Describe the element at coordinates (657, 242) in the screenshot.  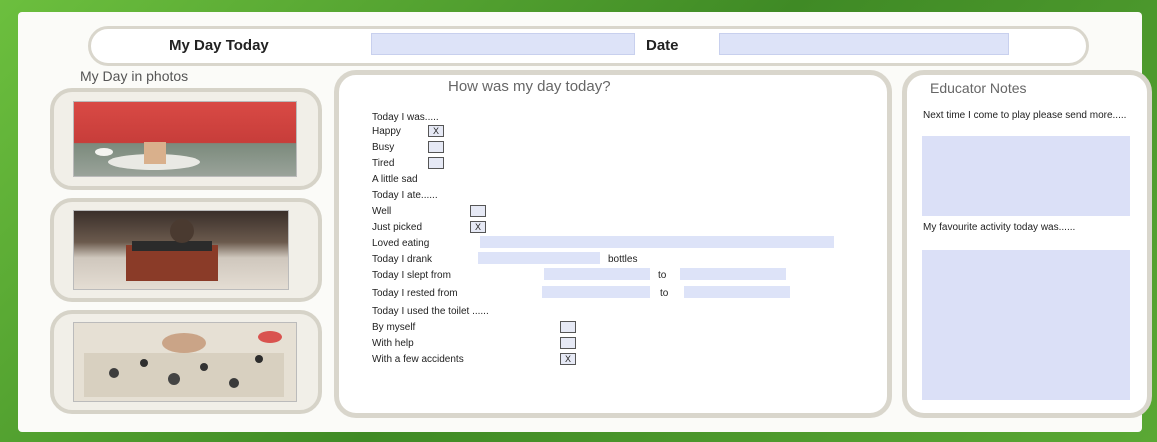
I see `loved-eating-field` at that location.